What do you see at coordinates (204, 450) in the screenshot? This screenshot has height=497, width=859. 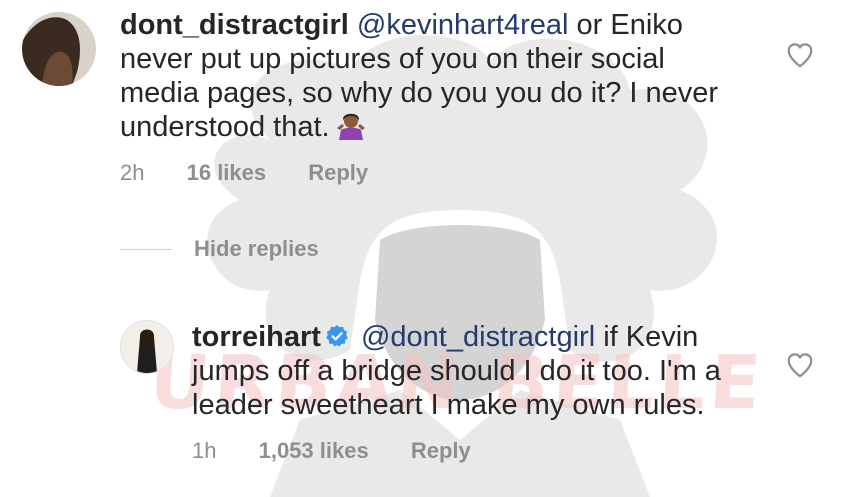 I see `comment-time: 1h` at bounding box center [204, 450].